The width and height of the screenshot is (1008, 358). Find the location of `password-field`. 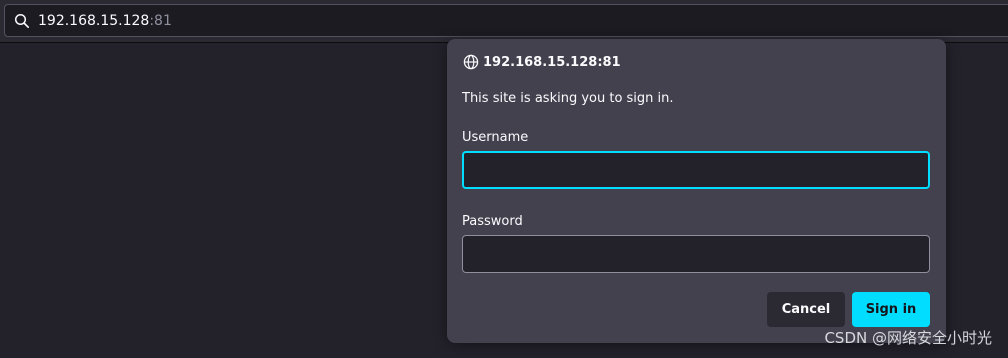

password-field is located at coordinates (696, 254).